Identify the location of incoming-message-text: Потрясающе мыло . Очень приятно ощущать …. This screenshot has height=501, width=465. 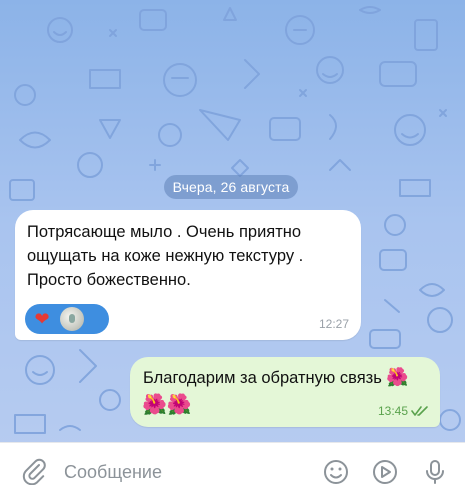
(165, 256).